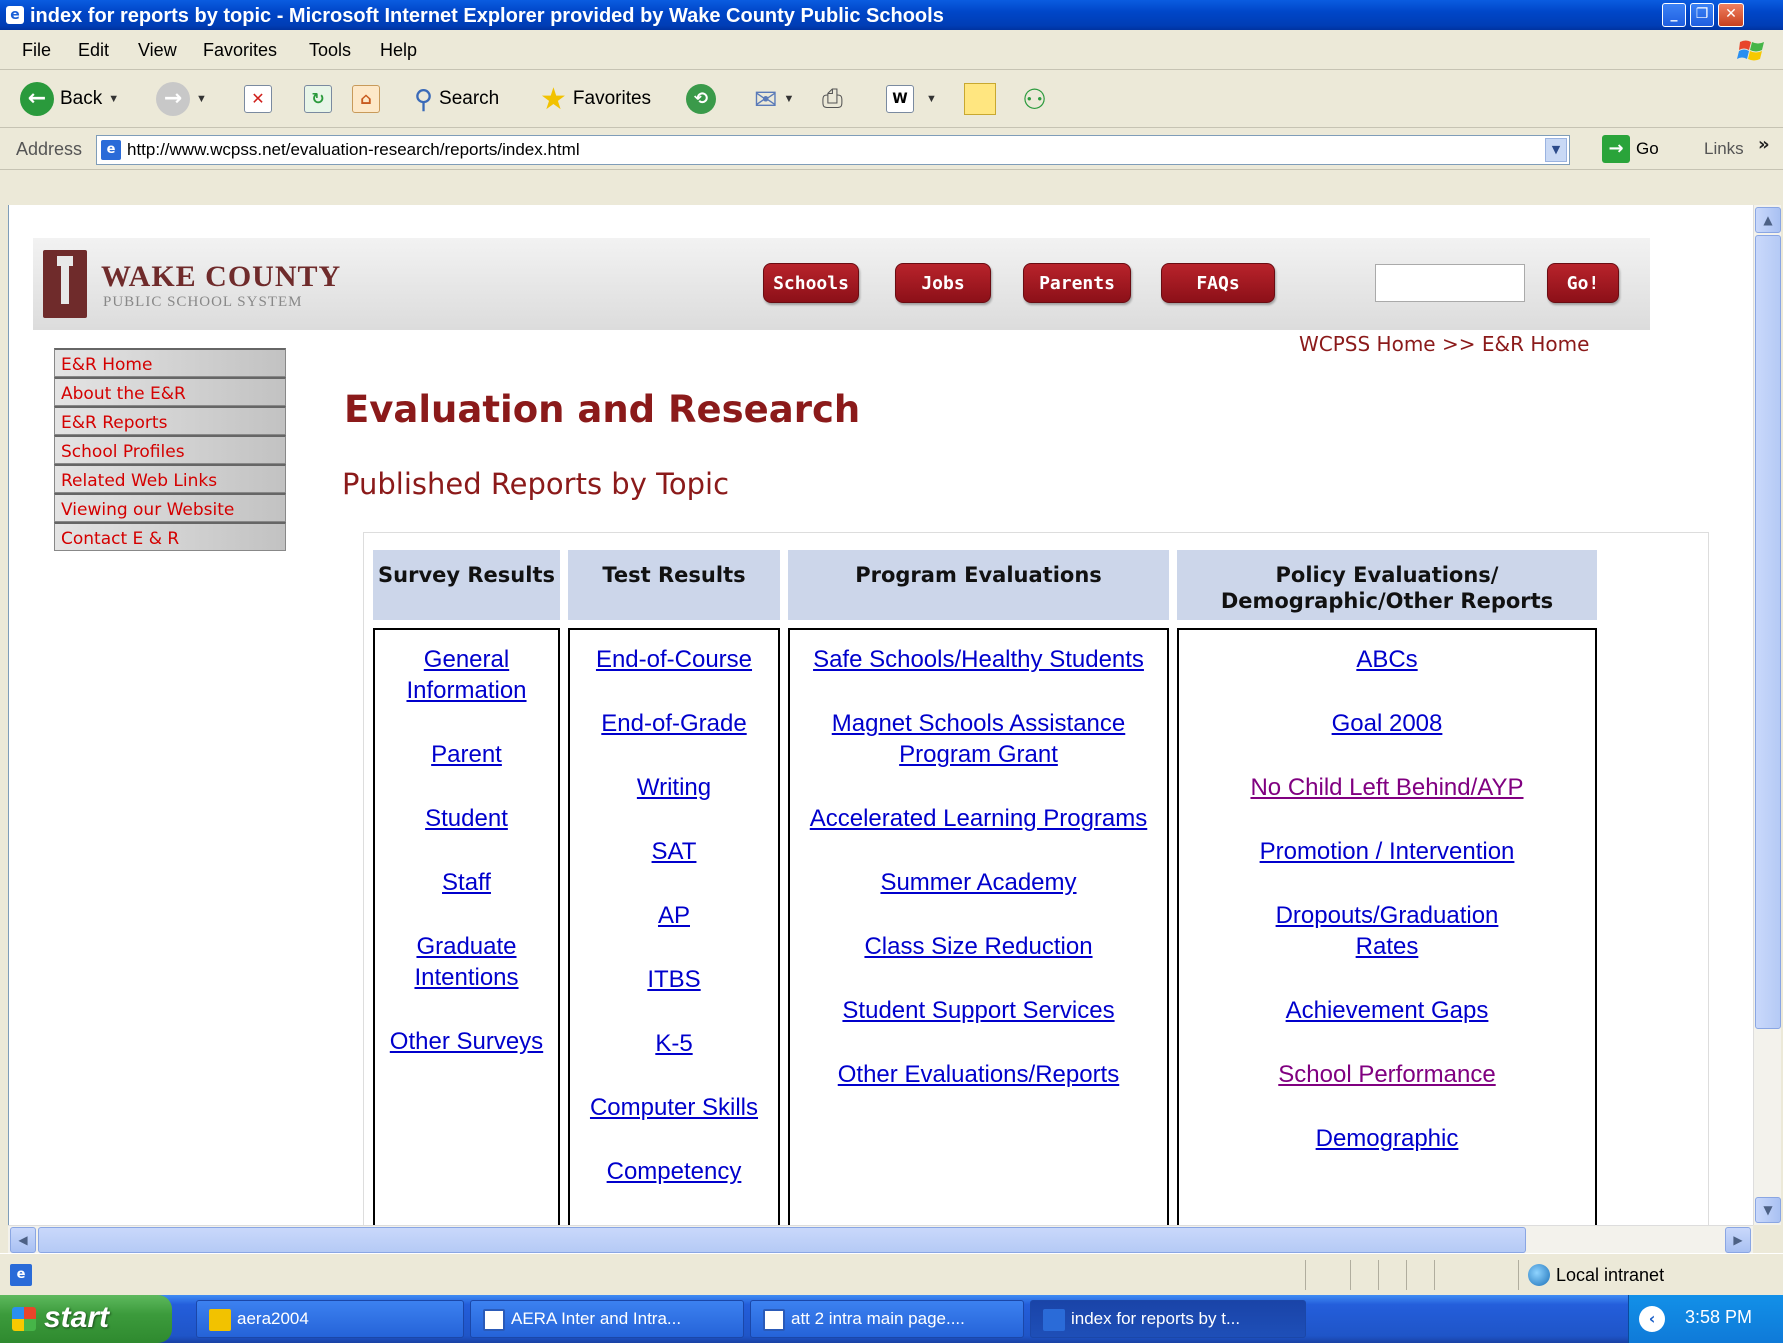 The height and width of the screenshot is (1343, 1783). Describe the element at coordinates (1596, 1275) in the screenshot. I see `security-zone: Local intranet` at that location.